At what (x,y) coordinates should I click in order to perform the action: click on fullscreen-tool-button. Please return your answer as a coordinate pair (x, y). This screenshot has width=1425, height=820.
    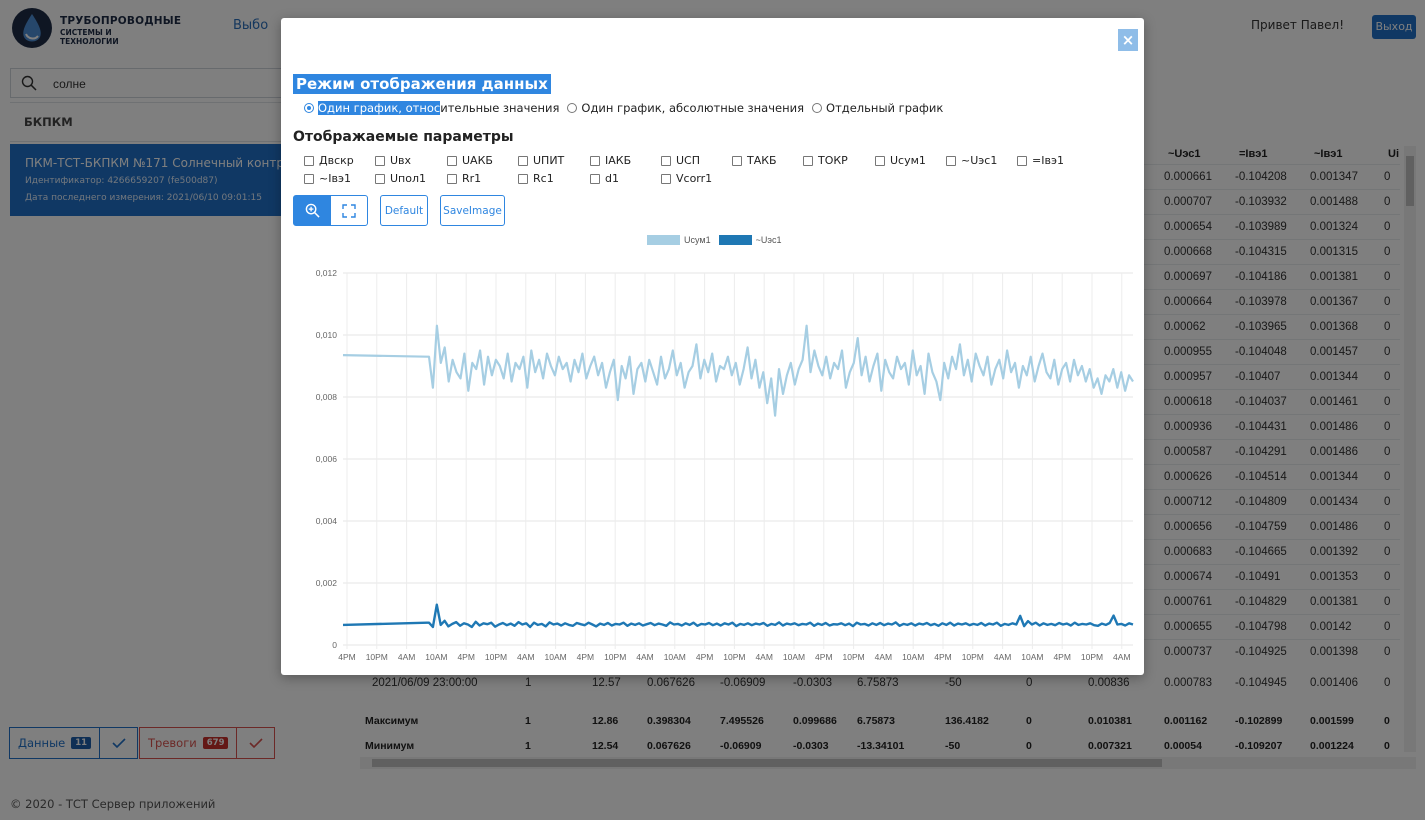
    Looking at the image, I should click on (349, 210).